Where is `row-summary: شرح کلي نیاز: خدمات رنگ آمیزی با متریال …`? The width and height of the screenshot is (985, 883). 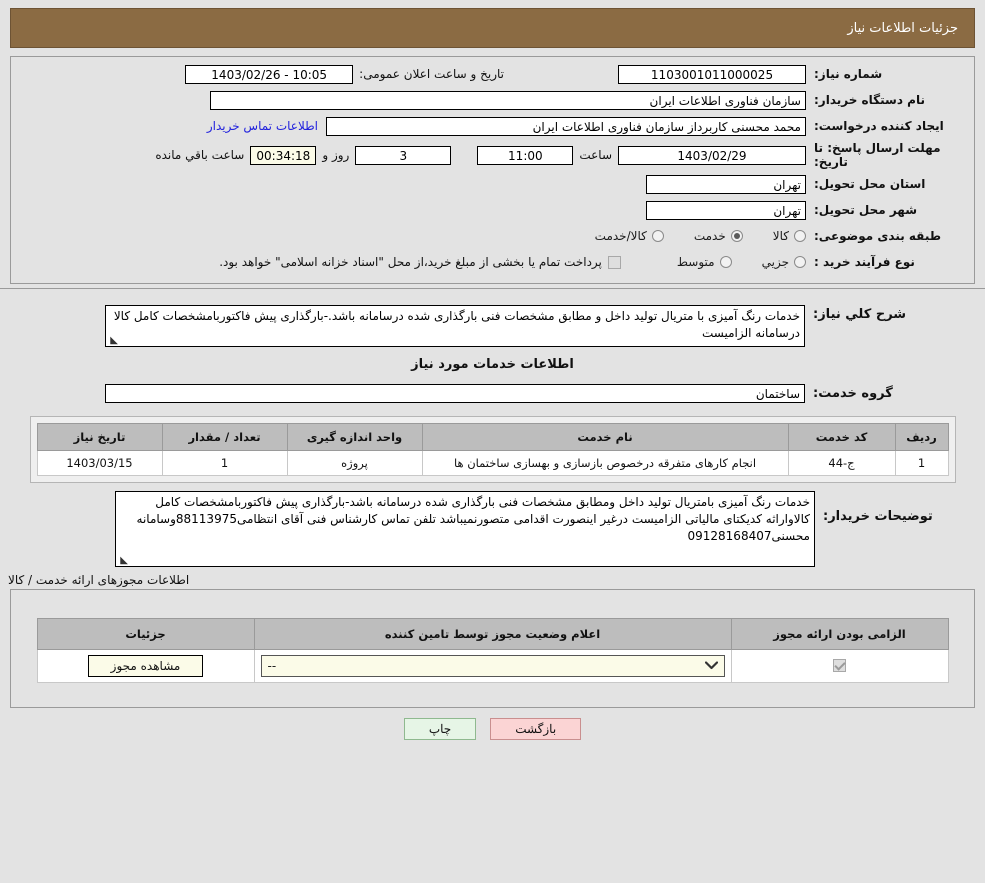
row-summary: شرح کلي نیاز: خدمات رنگ آمیزی با متریال … is located at coordinates (492, 326).